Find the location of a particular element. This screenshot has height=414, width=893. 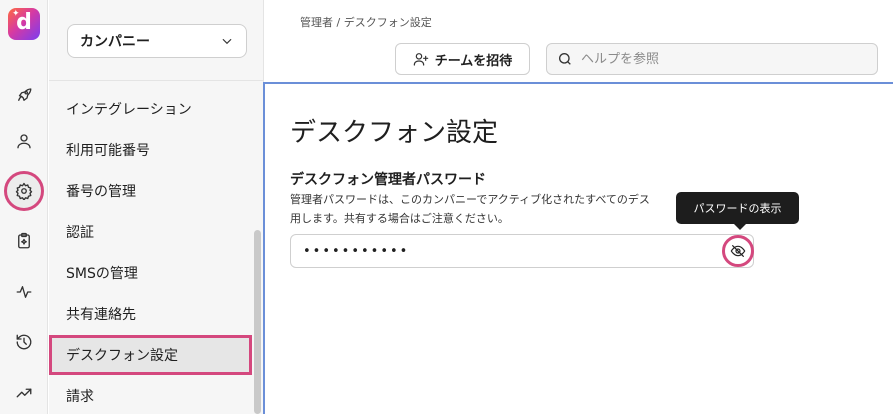

nav-item-deskphone-settings: デスクフォン設定 is located at coordinates (150, 355).